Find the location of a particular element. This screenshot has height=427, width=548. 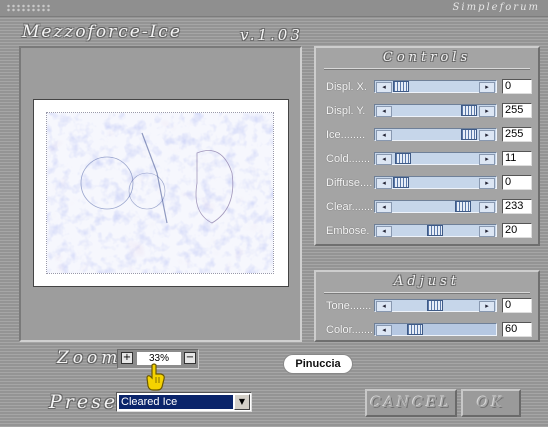

slider-row-displ-y: Displ. Y. ◂ ▸ 255 is located at coordinates (427, 111).